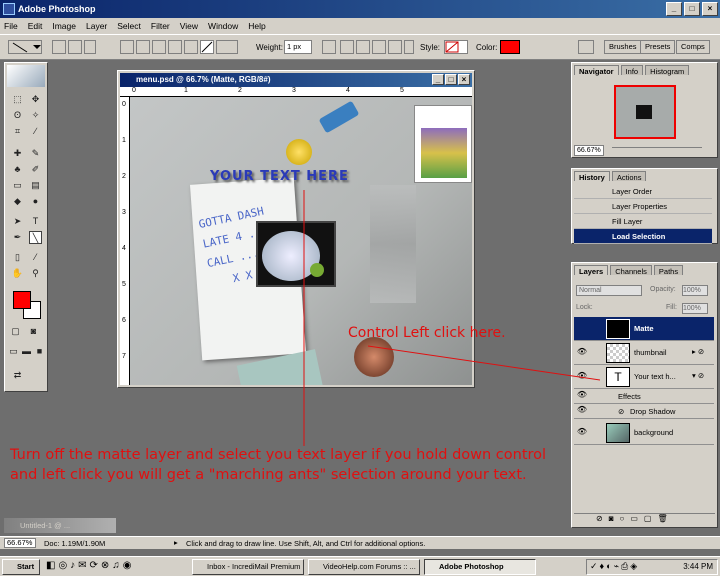 This screenshot has width=720, height=576. Describe the element at coordinates (480, 567) in the screenshot. I see `task-photoshop: Adobe Photoshop` at that location.